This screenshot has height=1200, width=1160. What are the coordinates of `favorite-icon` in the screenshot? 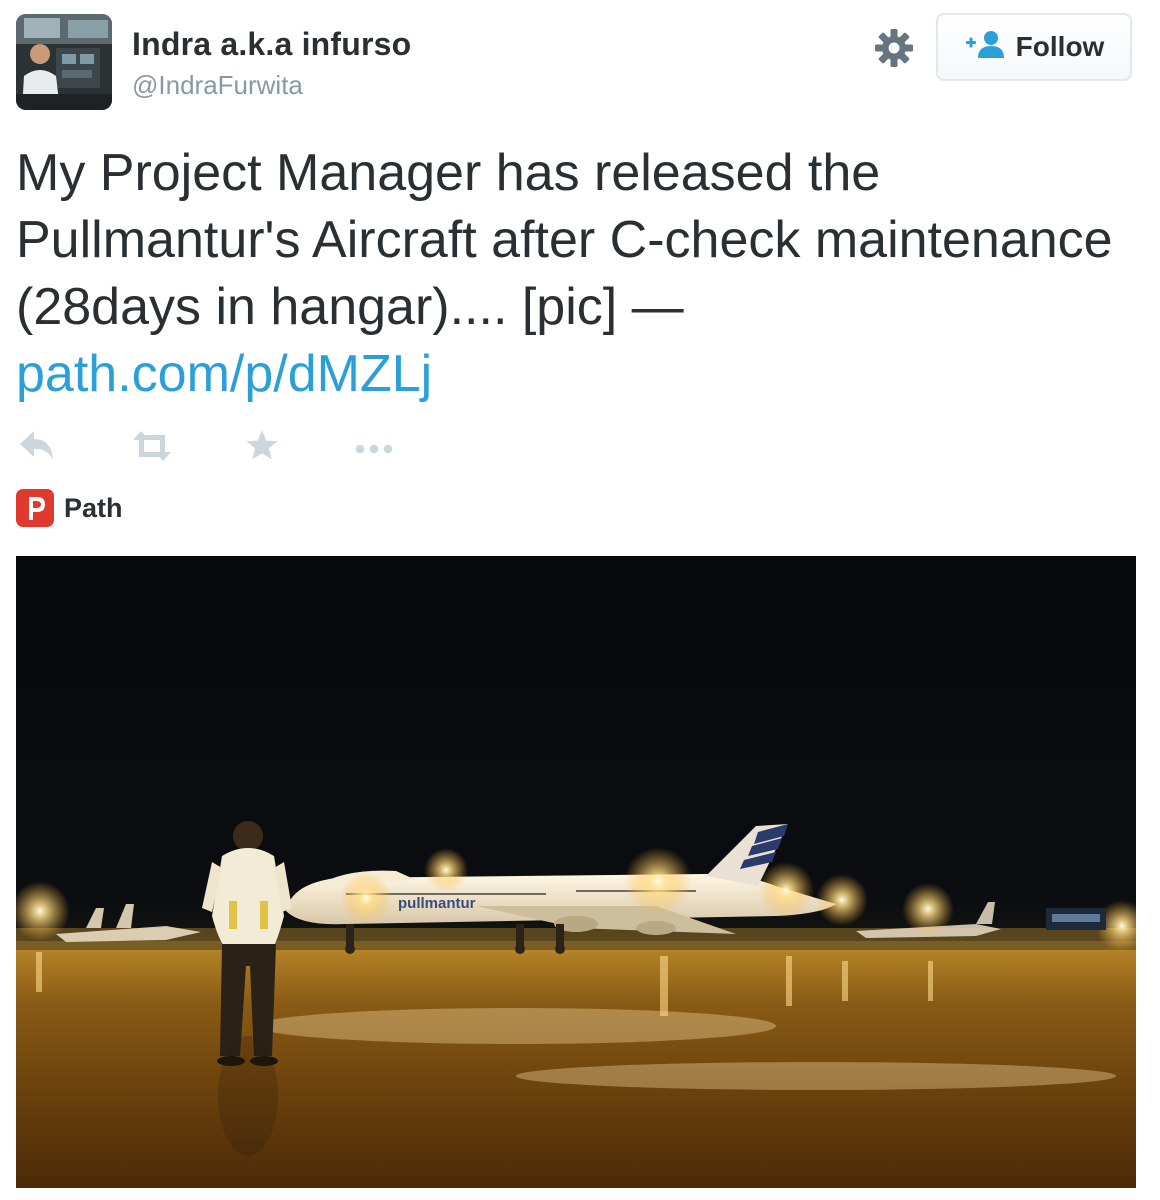 It's located at (262, 448).